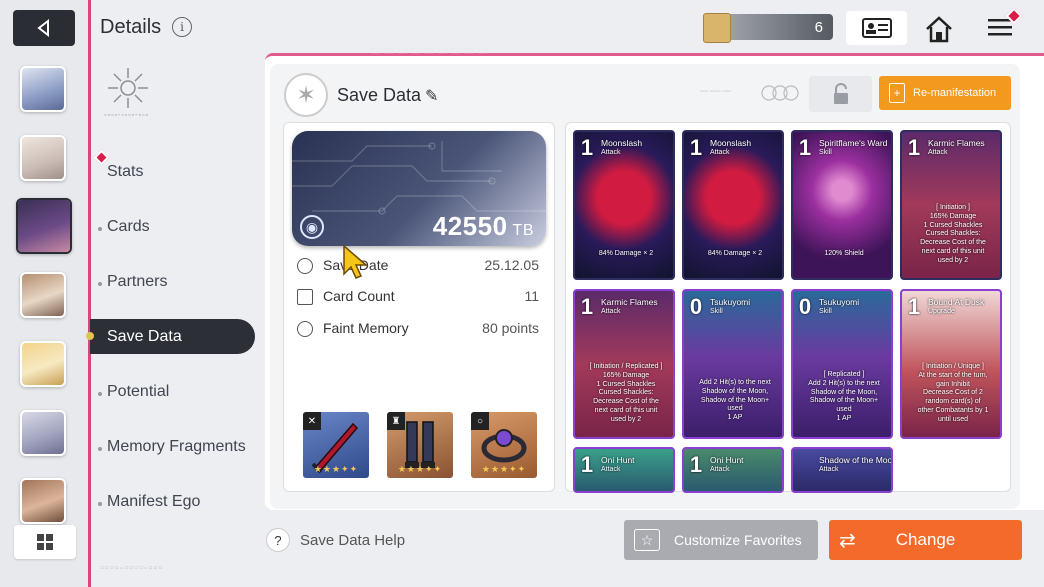 Image resolution: width=1044 pixels, height=587 pixels. What do you see at coordinates (419, 298) in the screenshot?
I see `stat-row-card-count: Card Count 11` at bounding box center [419, 298].